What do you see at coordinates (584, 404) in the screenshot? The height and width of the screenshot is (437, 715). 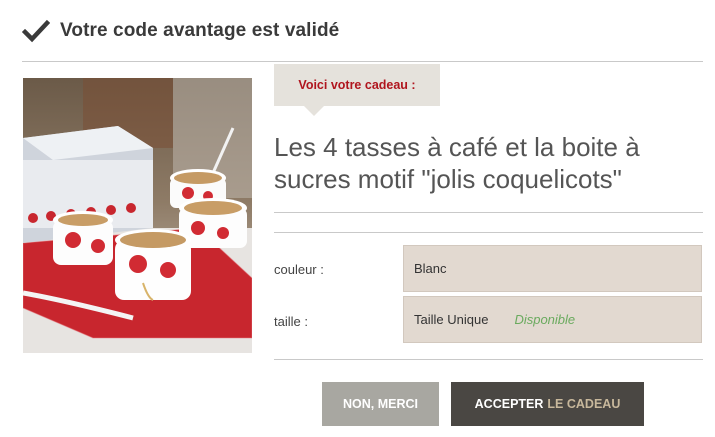 I see `accept-button-accent: LE CADEAU` at bounding box center [584, 404].